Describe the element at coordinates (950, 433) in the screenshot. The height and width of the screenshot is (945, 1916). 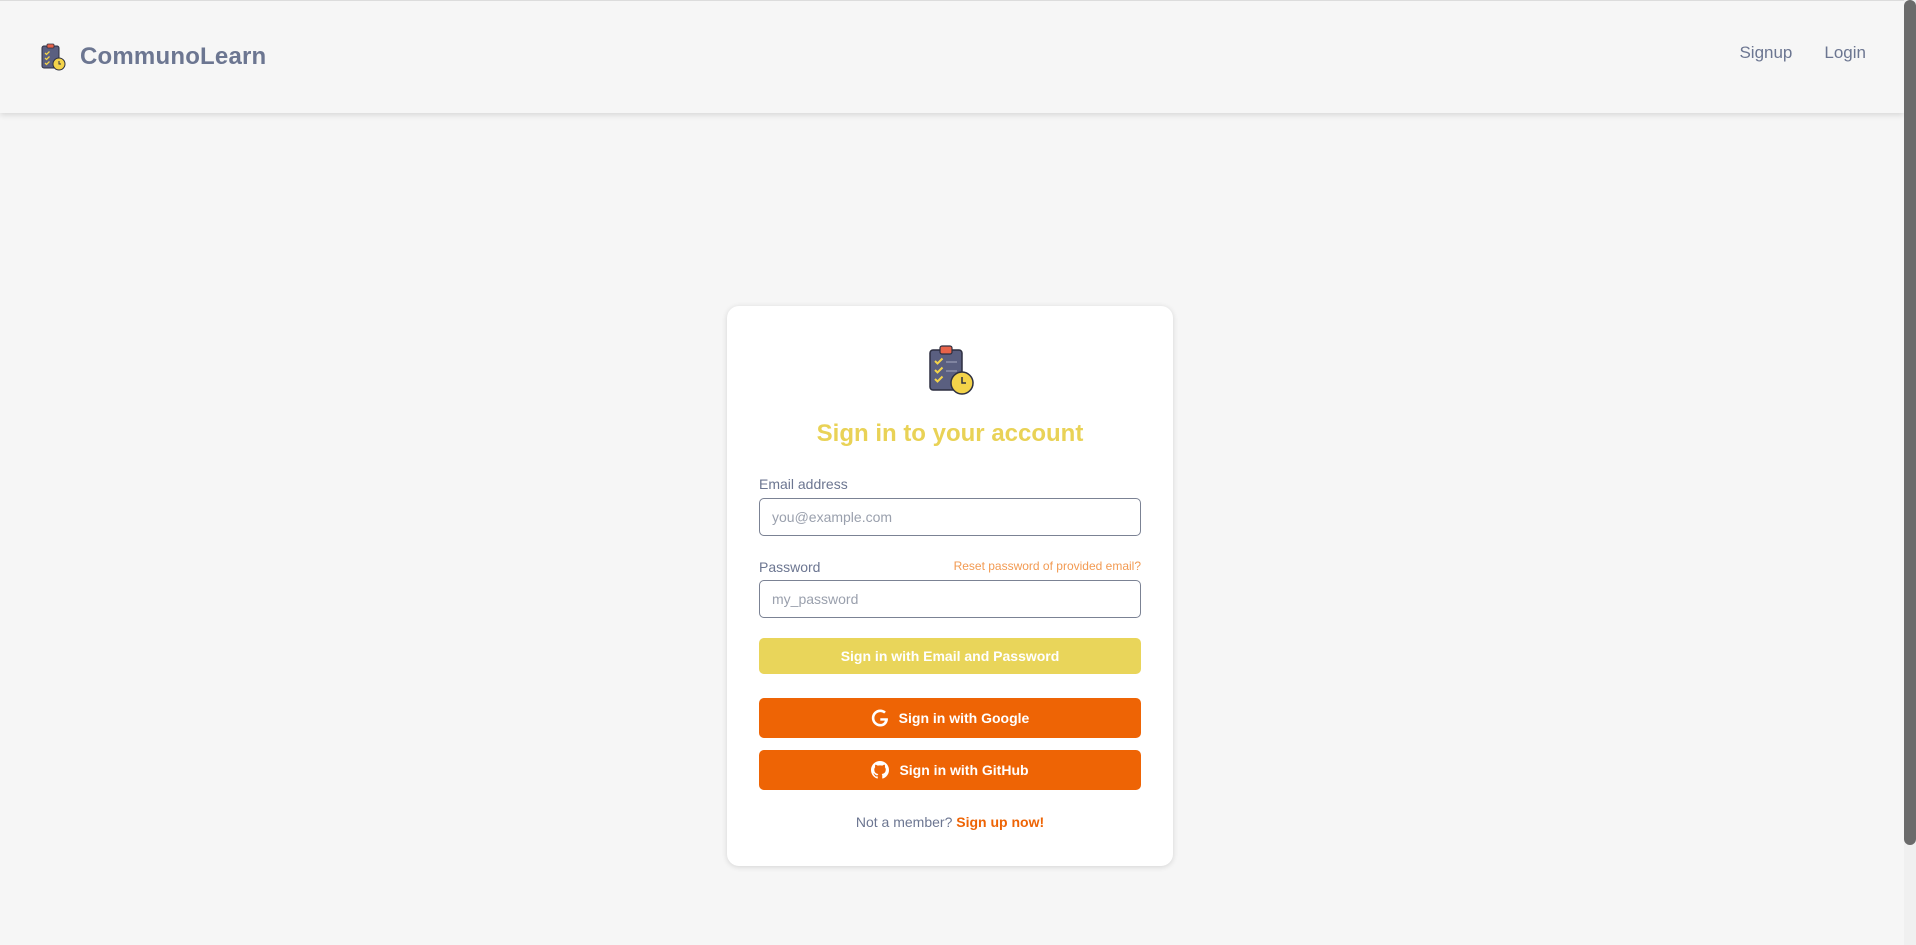
I see `card-title: Sign in to your account` at that location.